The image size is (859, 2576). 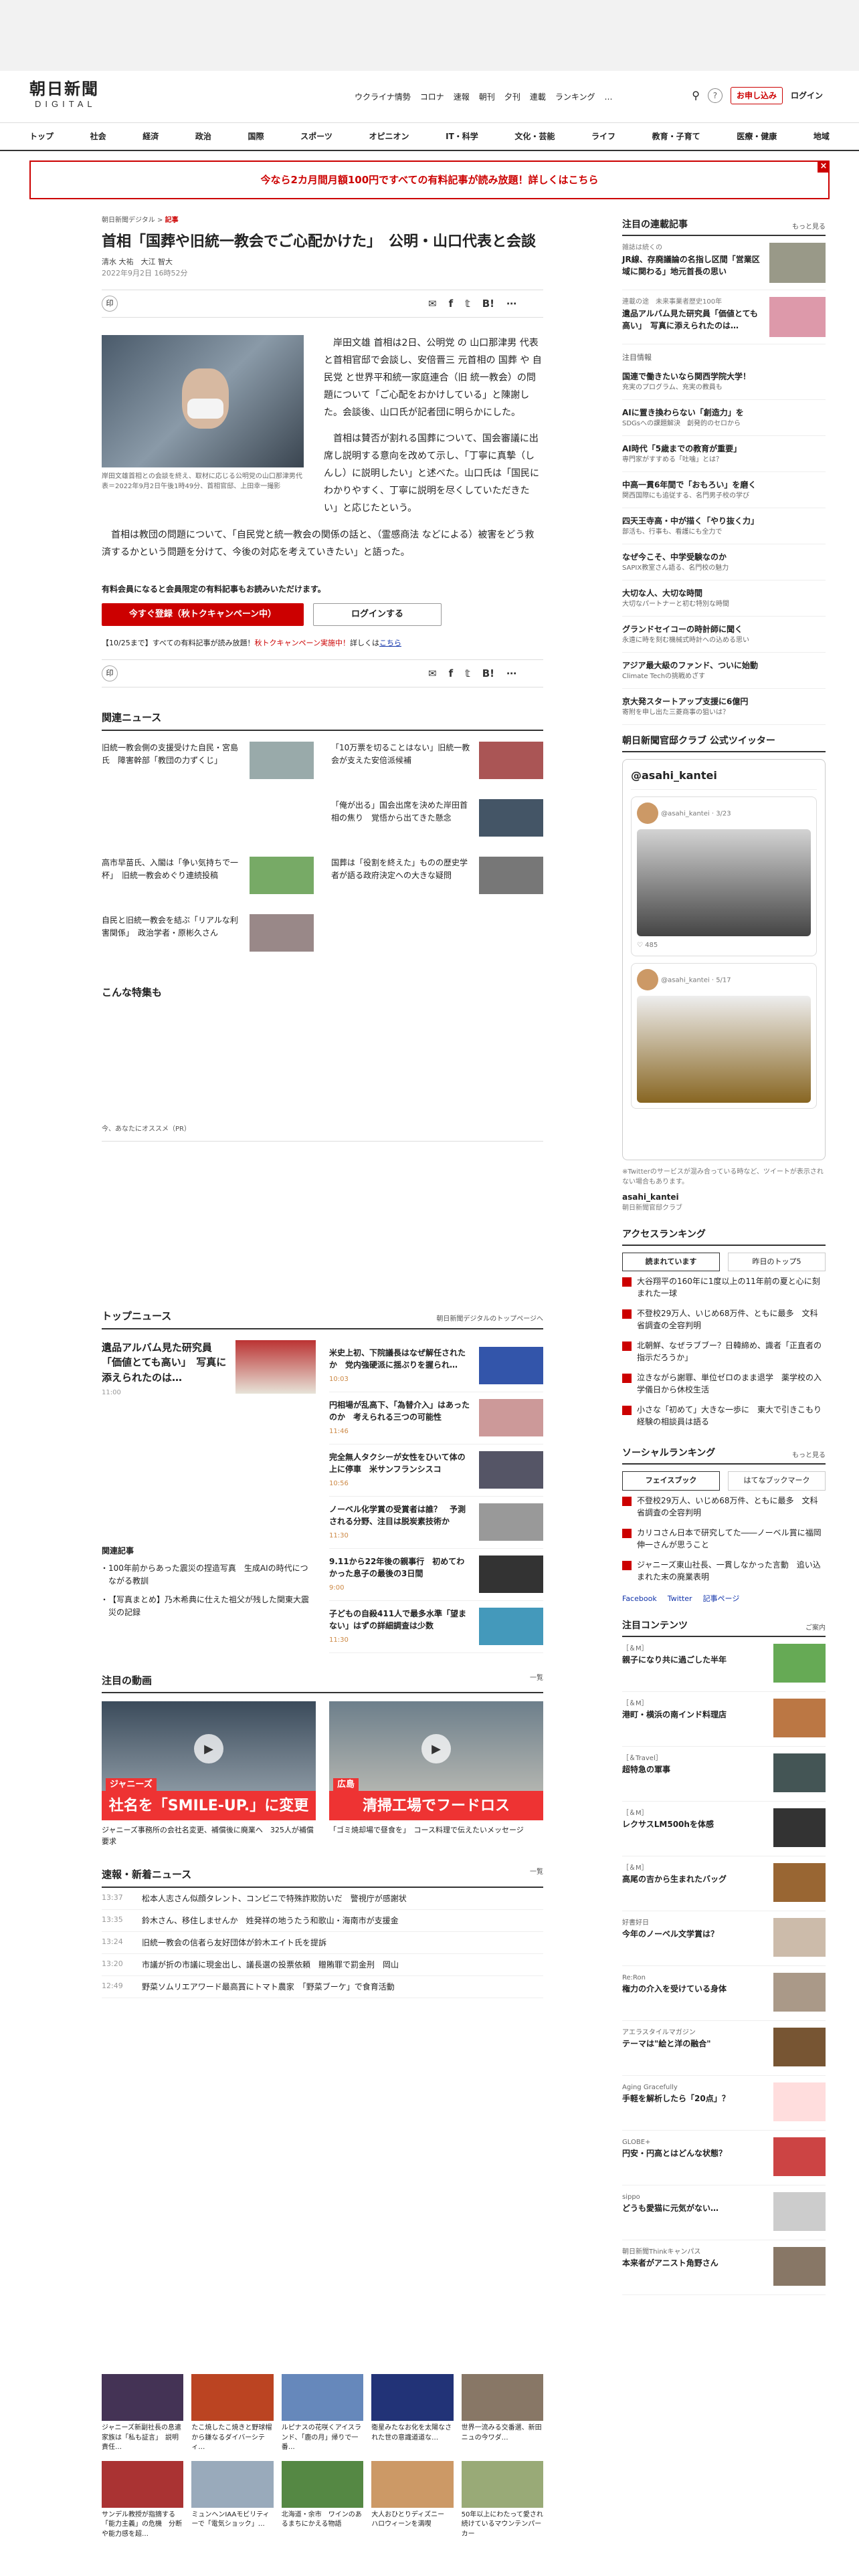 I want to click on more-icon: ⋯, so click(x=511, y=673).